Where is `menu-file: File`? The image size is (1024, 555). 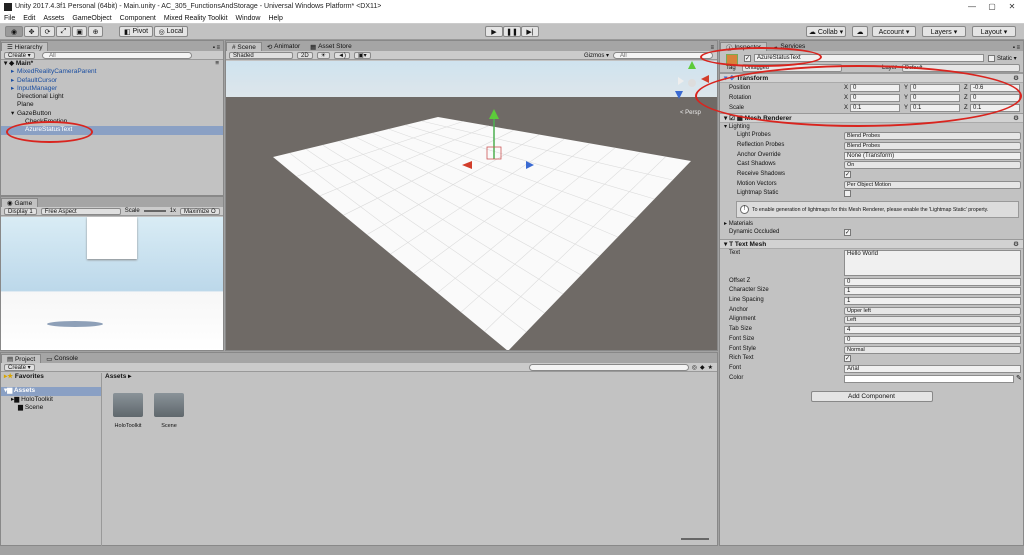
menu-file: File is located at coordinates (9, 18).